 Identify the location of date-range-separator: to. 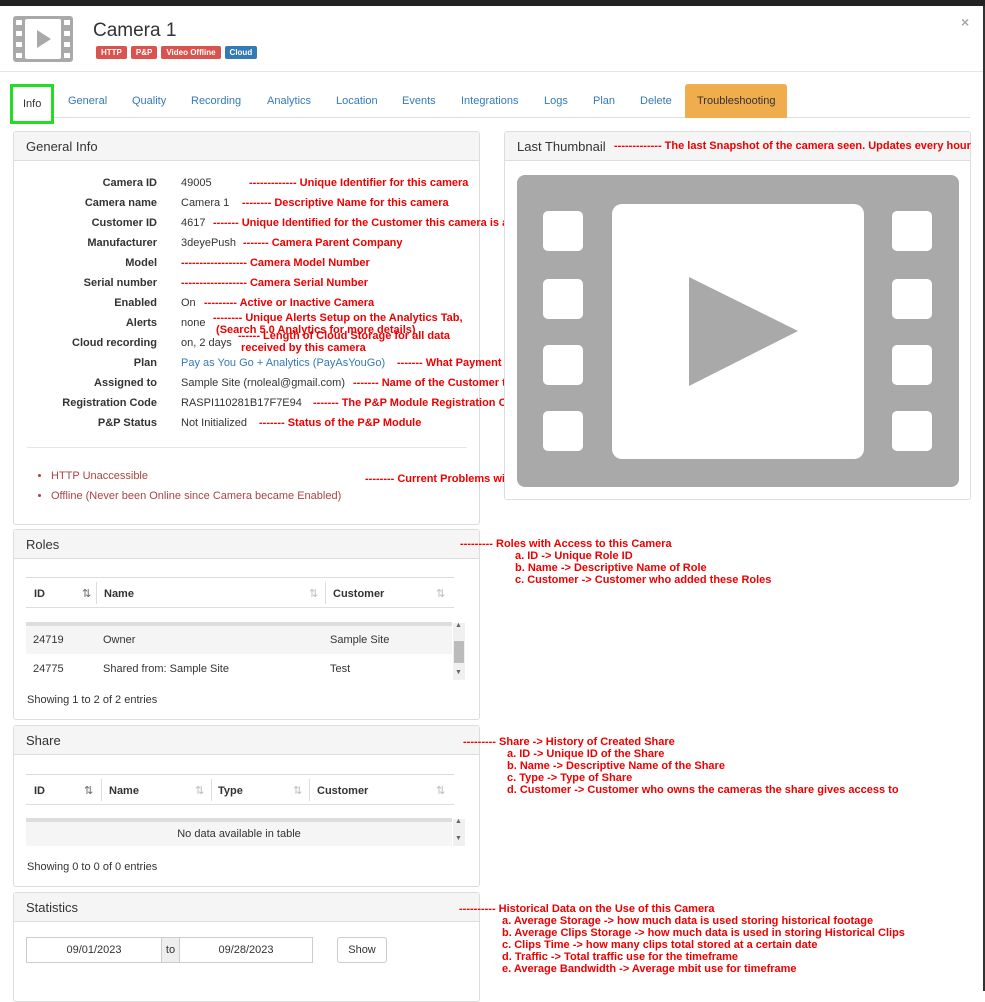
(170, 950).